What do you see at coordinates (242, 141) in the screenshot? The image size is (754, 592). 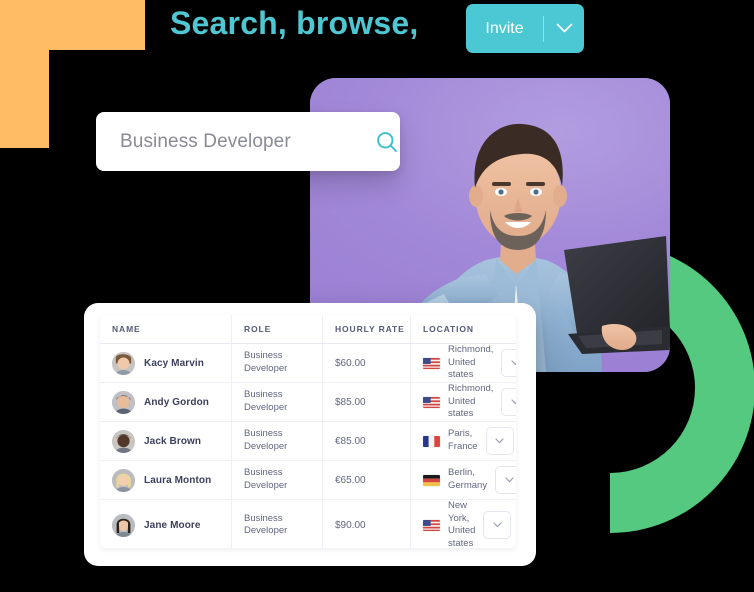 I see `search-input` at bounding box center [242, 141].